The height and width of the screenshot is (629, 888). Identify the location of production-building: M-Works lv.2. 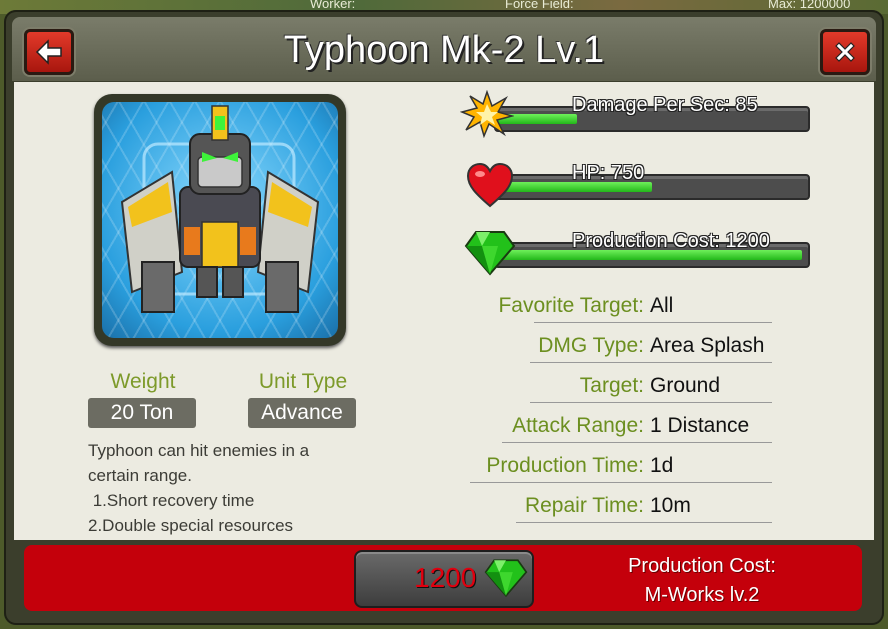
(702, 595).